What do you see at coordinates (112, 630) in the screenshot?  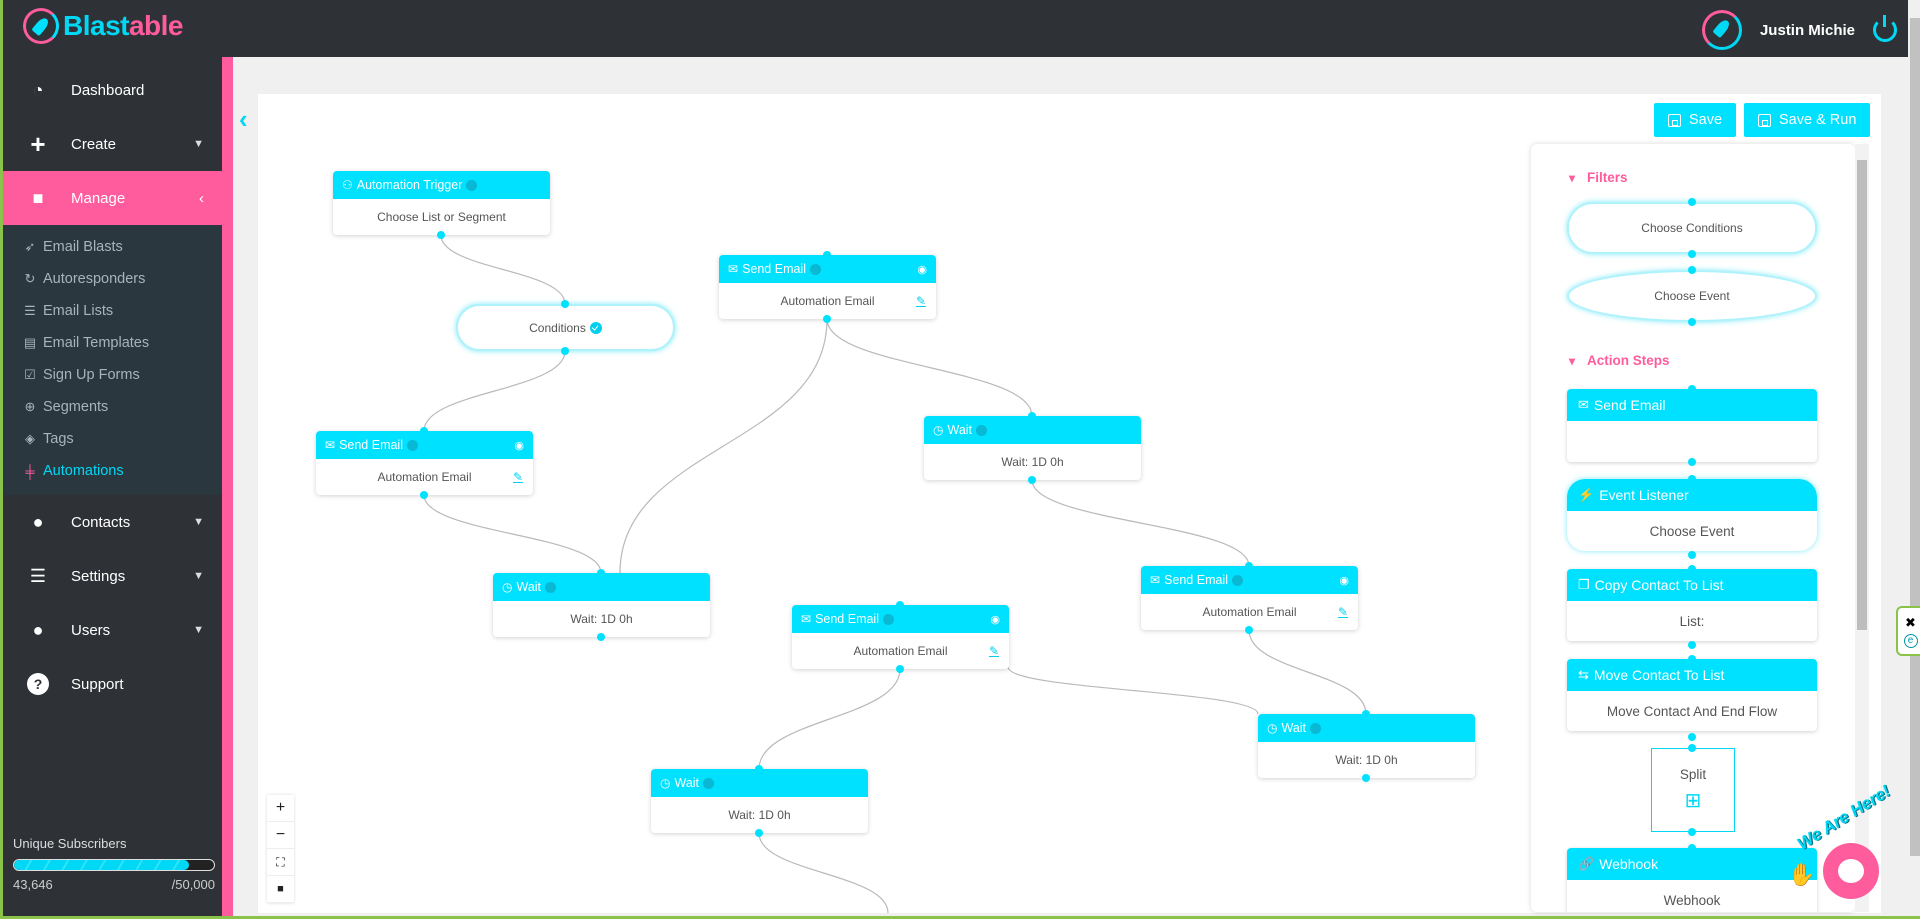 I see `sidebar-item-users: ● Users ▼` at bounding box center [112, 630].